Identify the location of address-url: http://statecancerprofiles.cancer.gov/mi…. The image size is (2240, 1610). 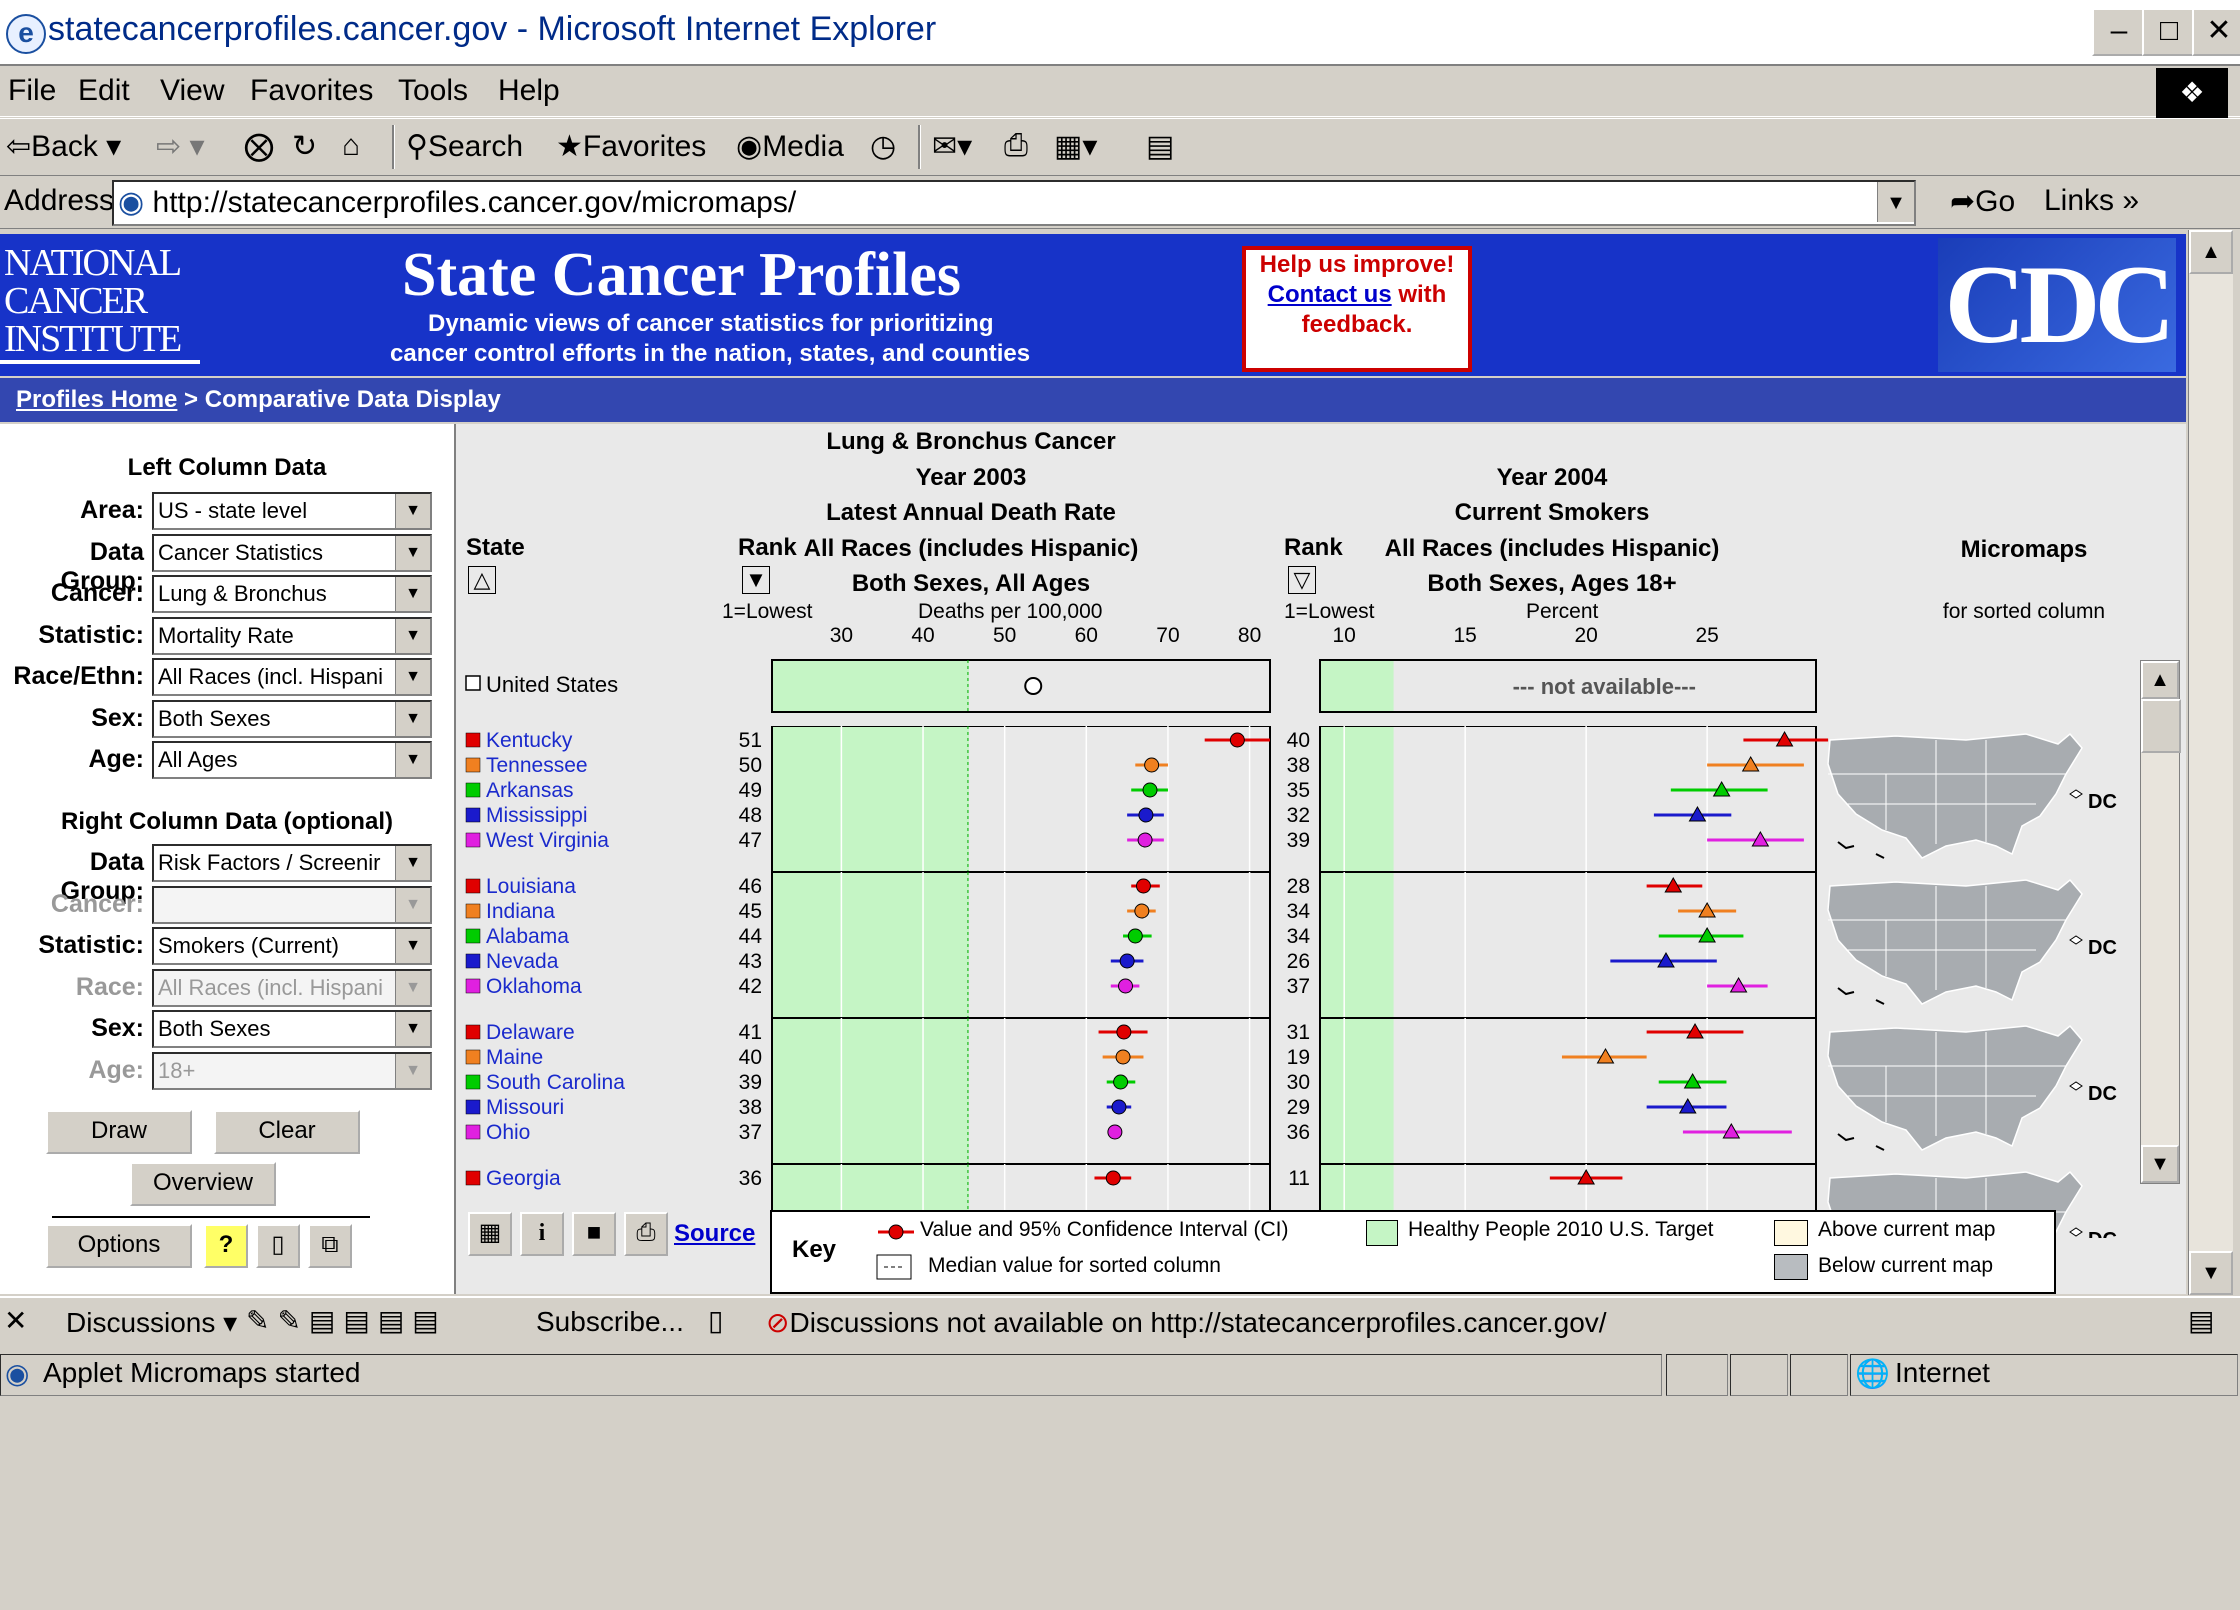
(474, 202).